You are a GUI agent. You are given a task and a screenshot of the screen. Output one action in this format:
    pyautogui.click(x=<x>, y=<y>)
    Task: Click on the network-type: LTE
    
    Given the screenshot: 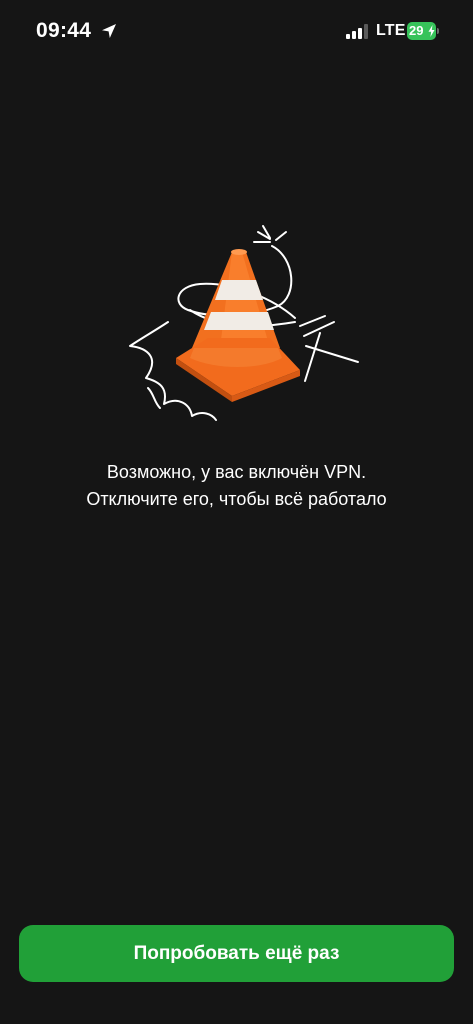 What is the action you would take?
    pyautogui.click(x=391, y=30)
    